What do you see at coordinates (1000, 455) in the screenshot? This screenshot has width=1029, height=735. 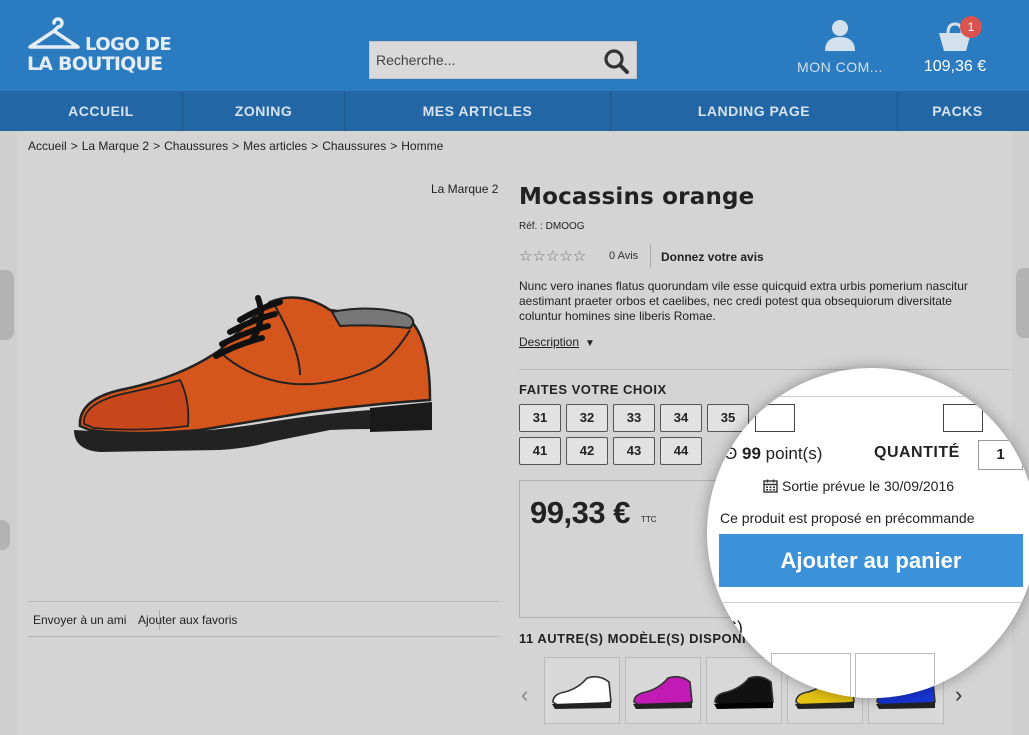 I see `quantity-input: 1` at bounding box center [1000, 455].